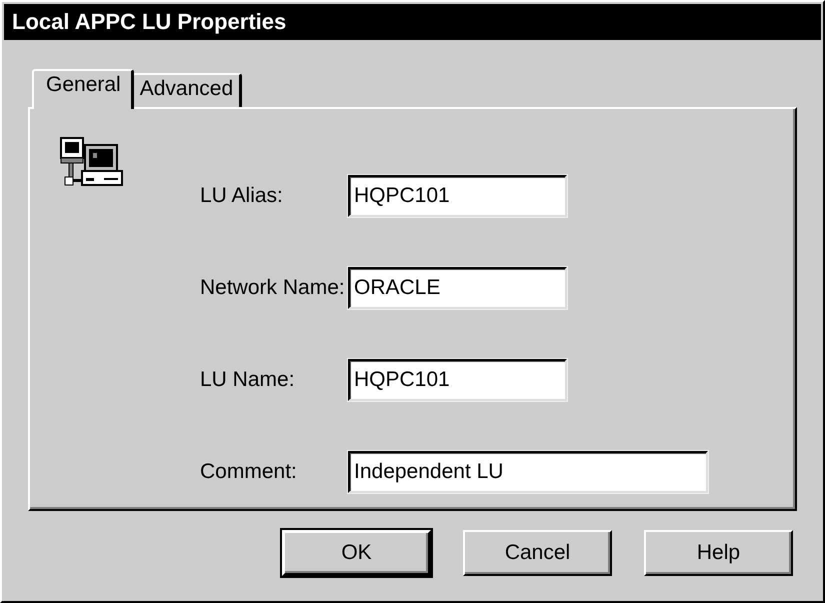 The width and height of the screenshot is (825, 603). Describe the element at coordinates (528, 471) in the screenshot. I see `input-field: Independent LU` at that location.